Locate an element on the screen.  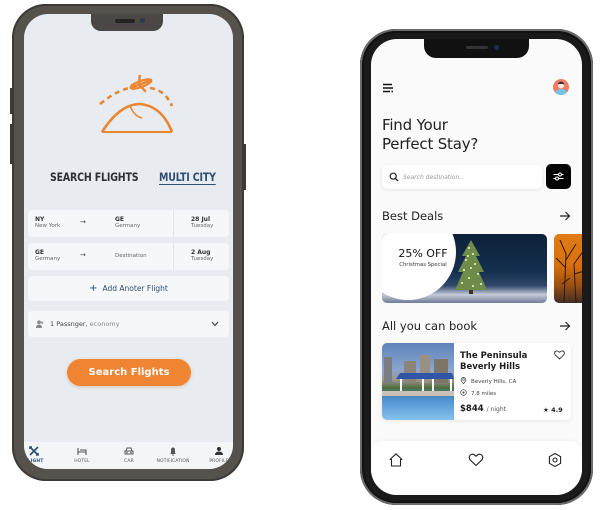
search-destination-field is located at coordinates (462, 177).